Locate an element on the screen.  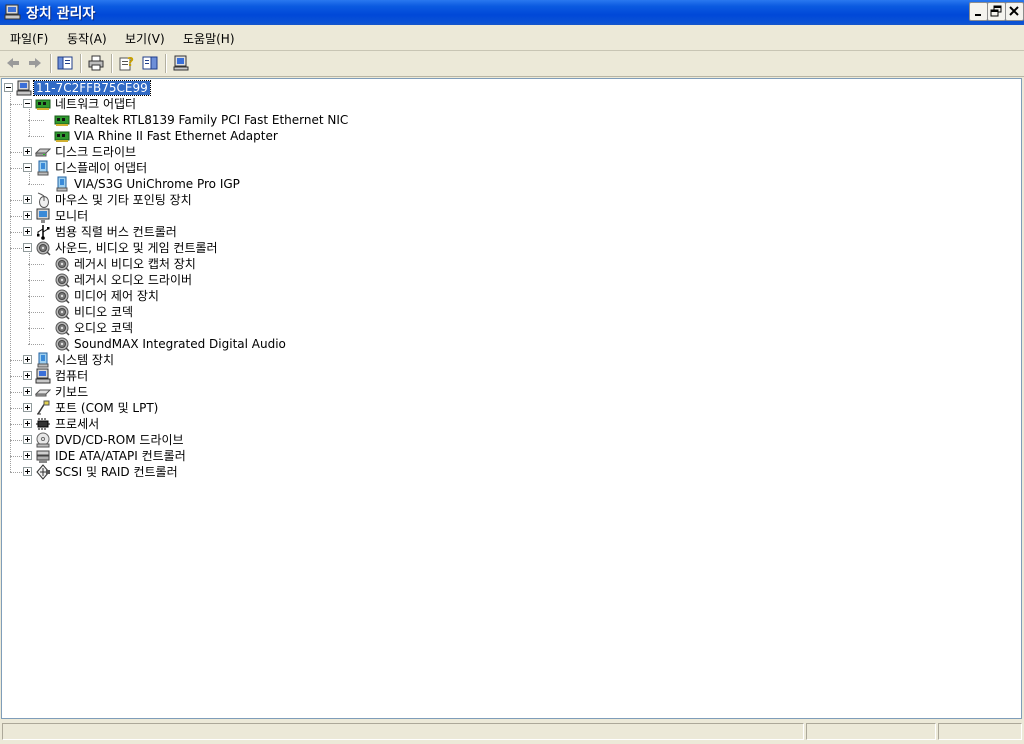
properties-button: ? is located at coordinates (128, 63).